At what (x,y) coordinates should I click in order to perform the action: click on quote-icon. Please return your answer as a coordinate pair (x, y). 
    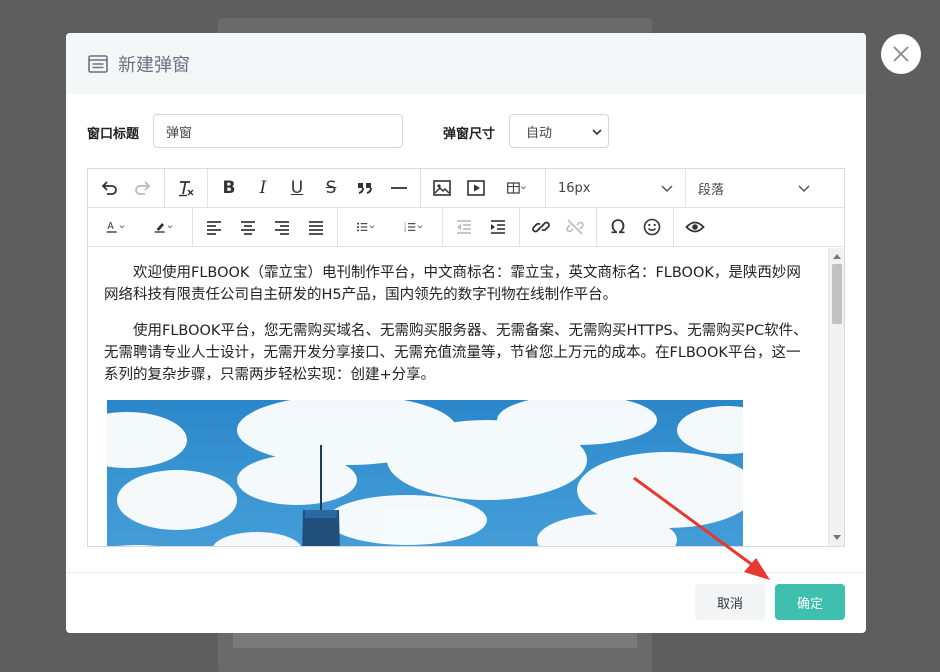
    Looking at the image, I should click on (365, 188).